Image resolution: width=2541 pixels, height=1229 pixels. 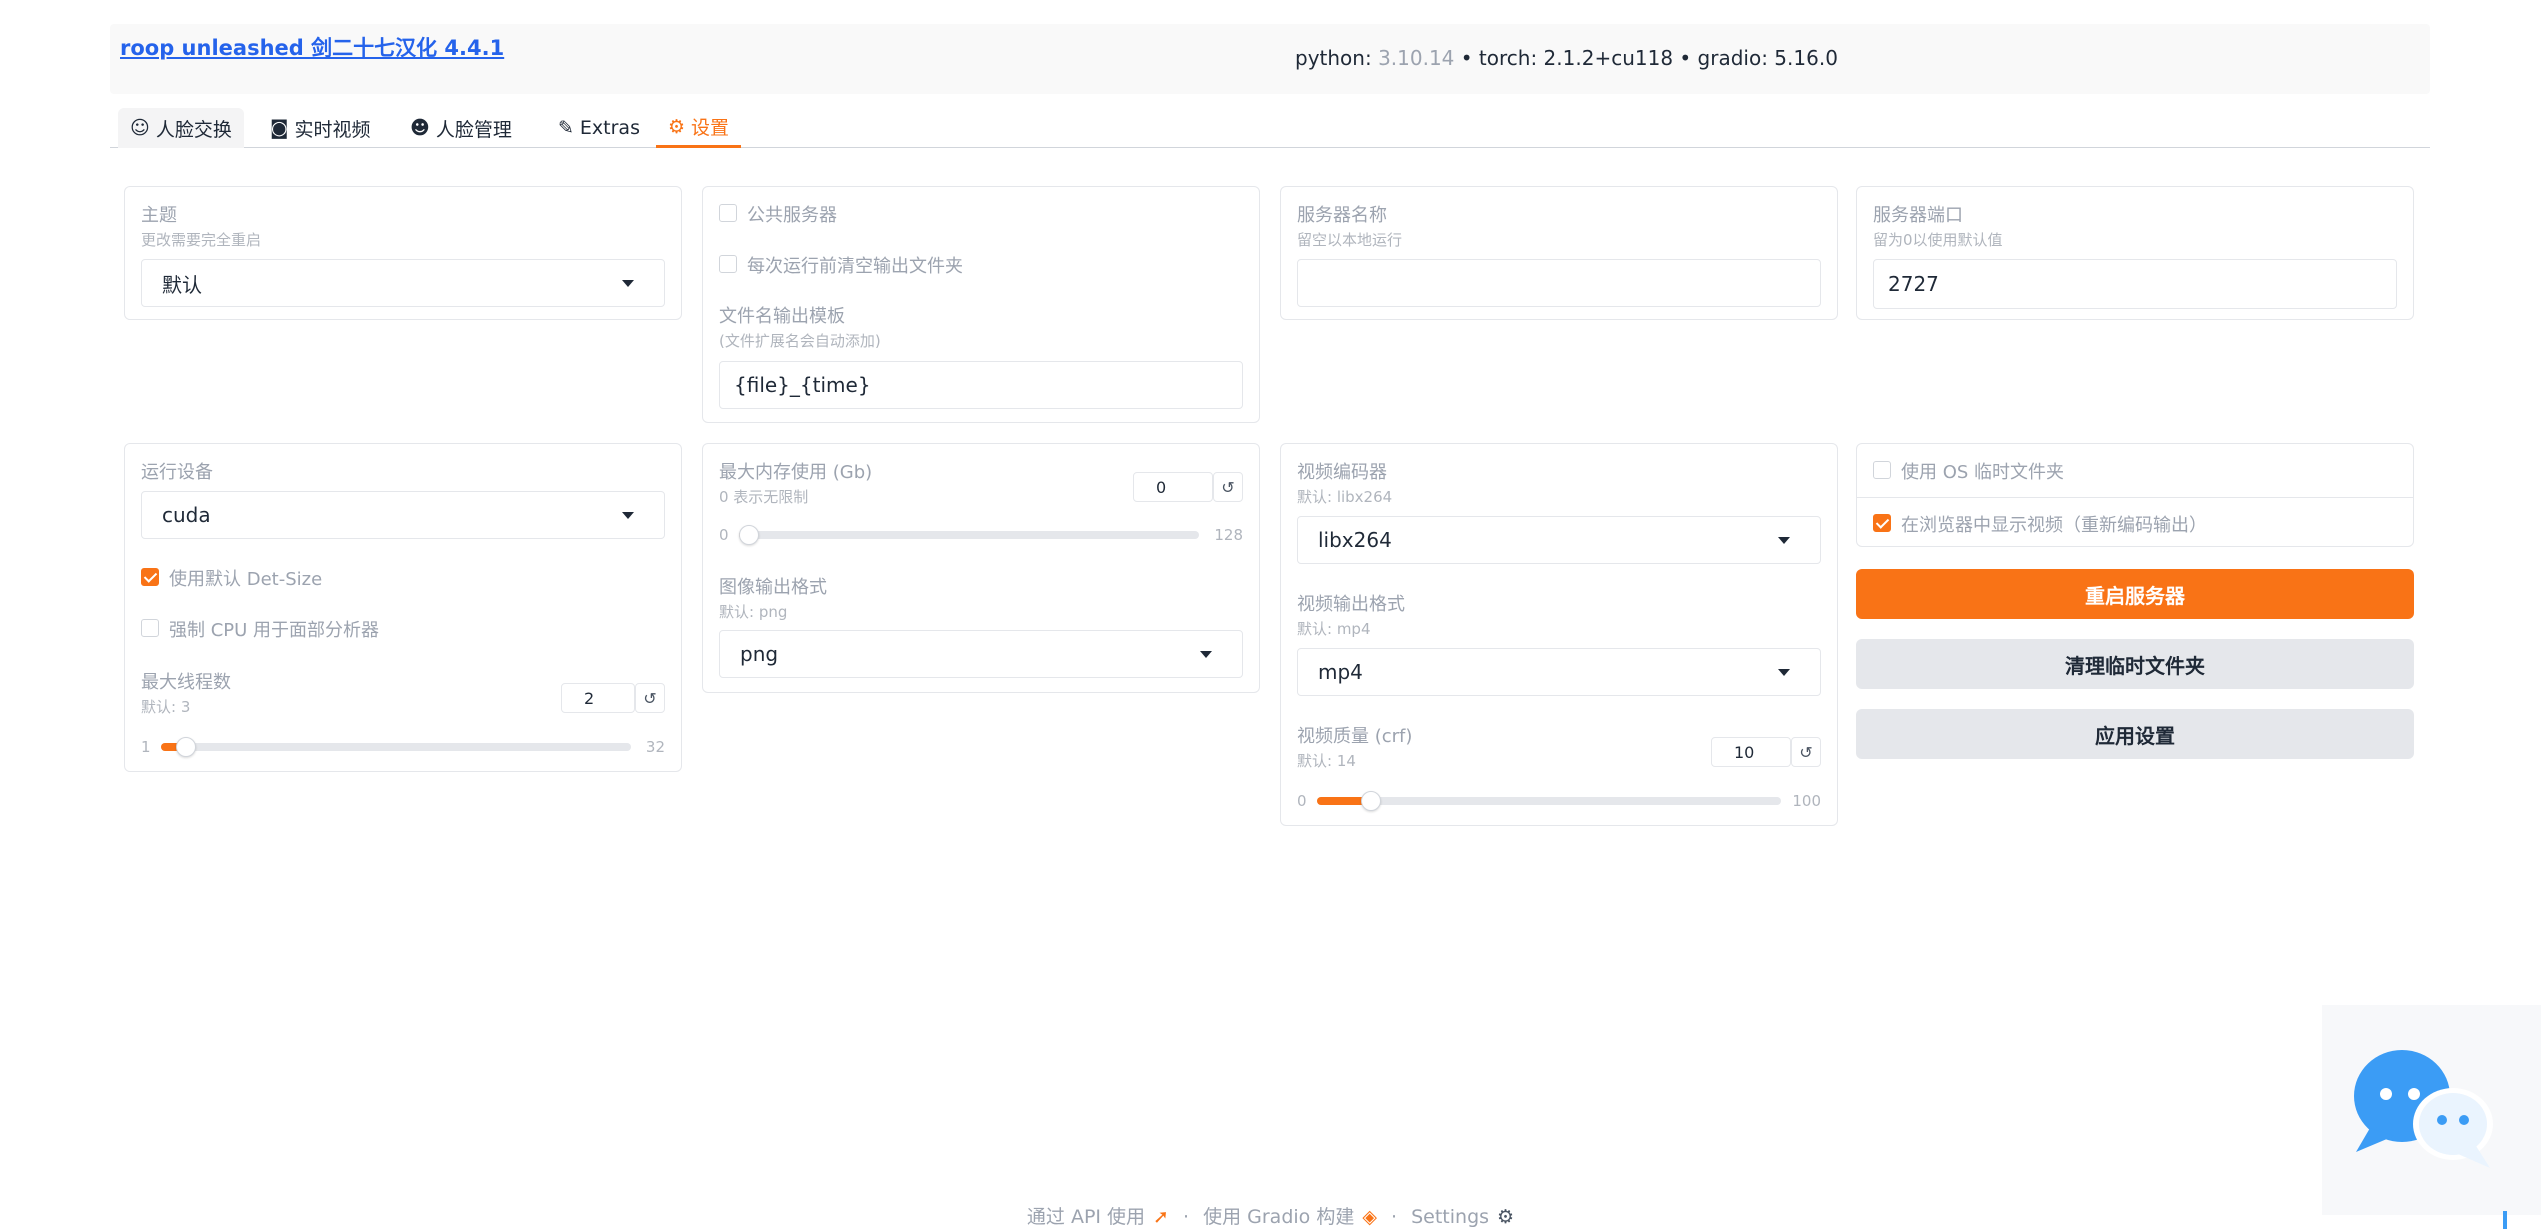 What do you see at coordinates (764, 497) in the screenshot?
I see `max-memory-info: 0 表示无限制` at bounding box center [764, 497].